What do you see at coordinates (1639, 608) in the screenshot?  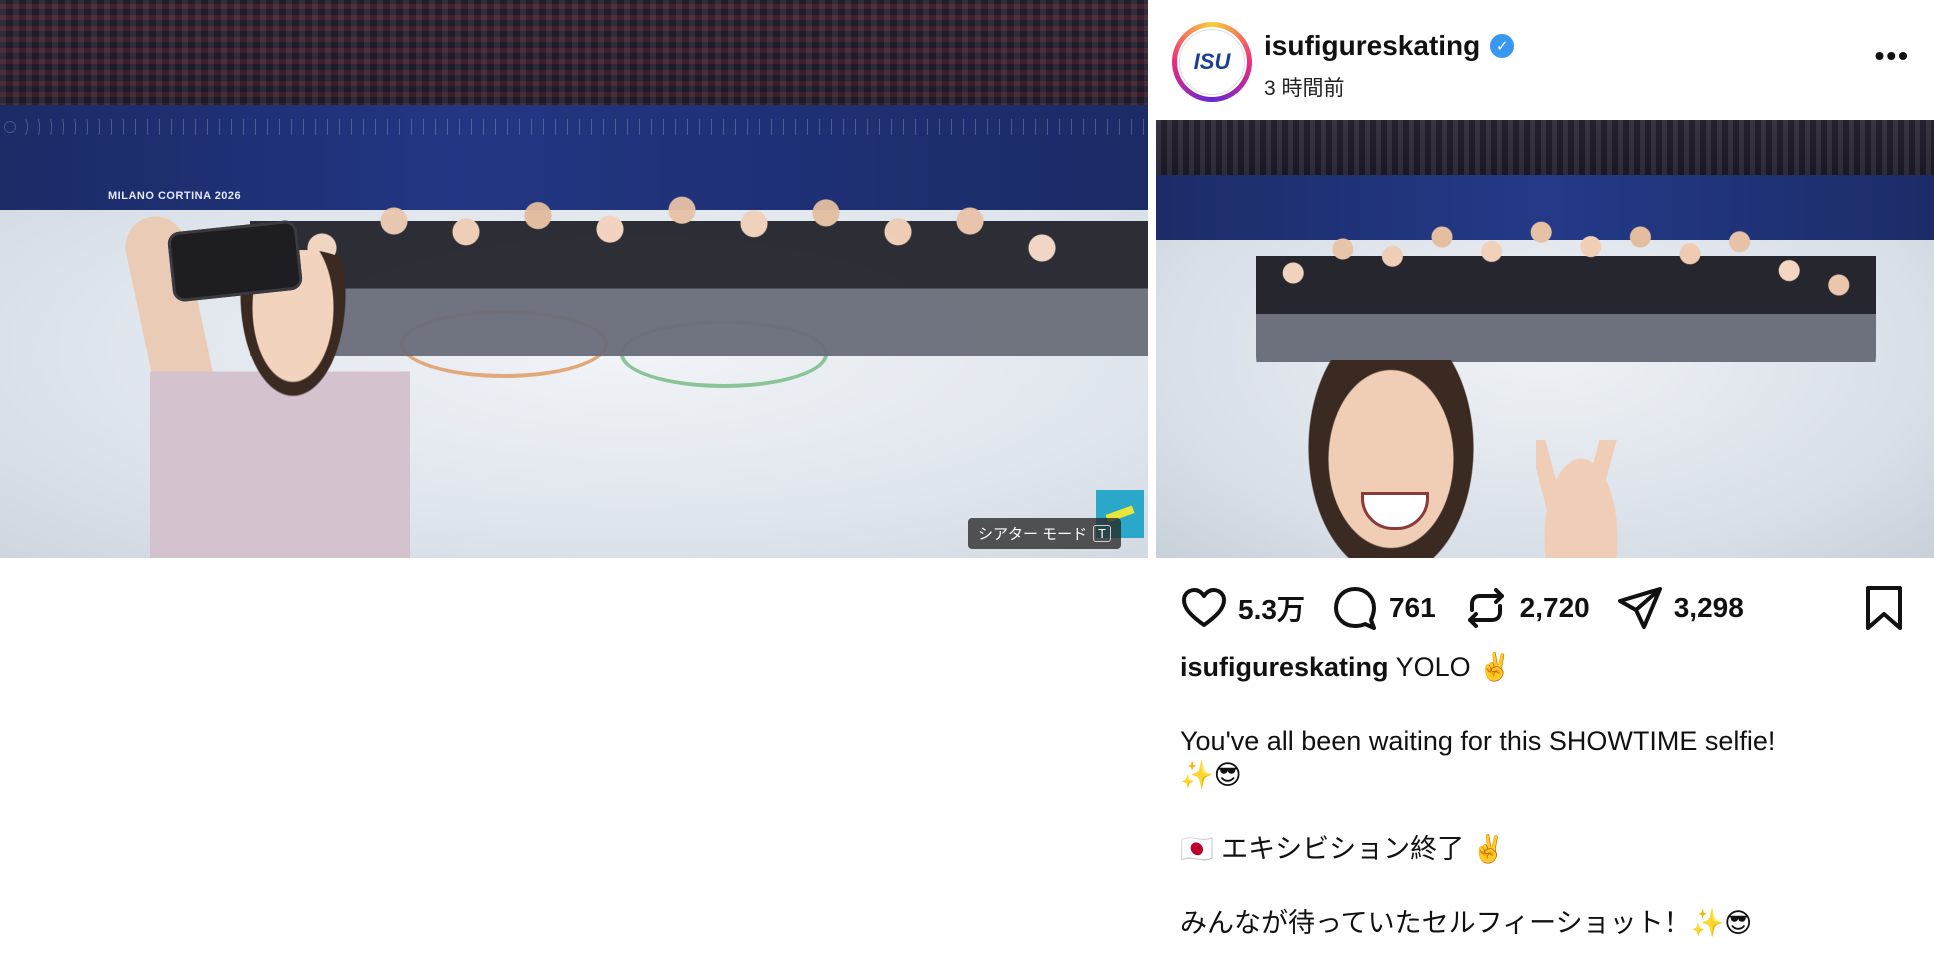 I see `share-icon` at bounding box center [1639, 608].